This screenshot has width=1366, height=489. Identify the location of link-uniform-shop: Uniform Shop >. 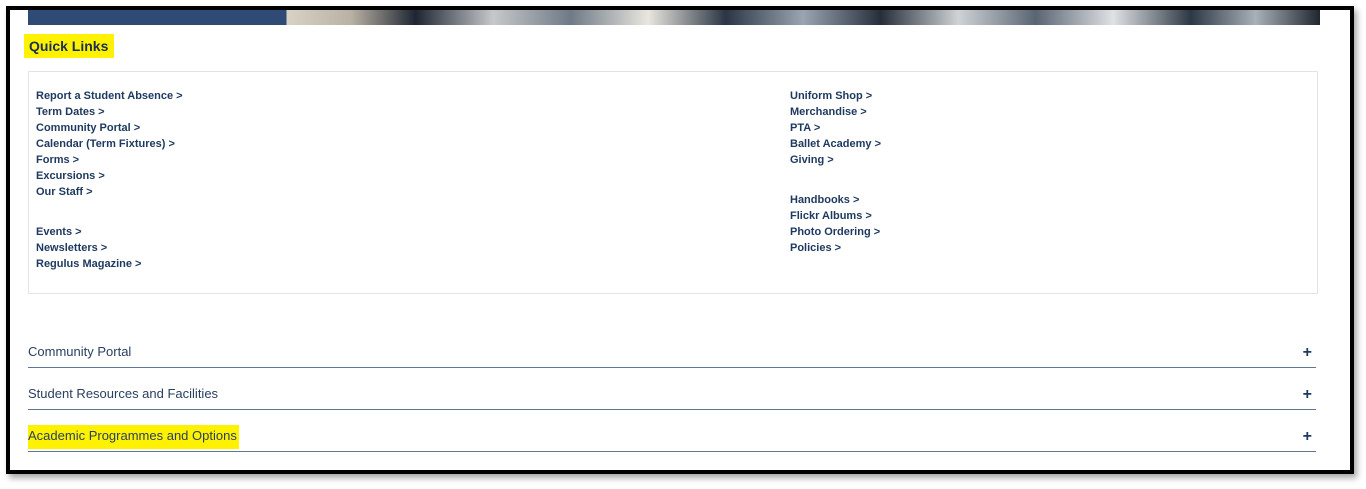
(835, 96).